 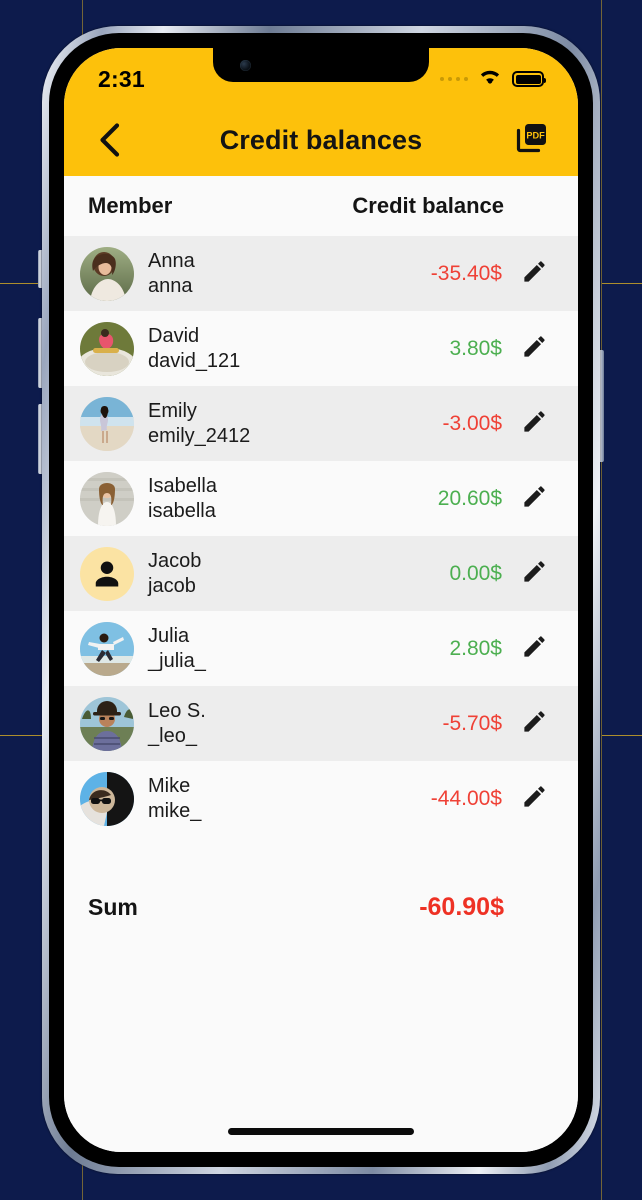 I want to click on member-username: mike_, so click(x=175, y=810).